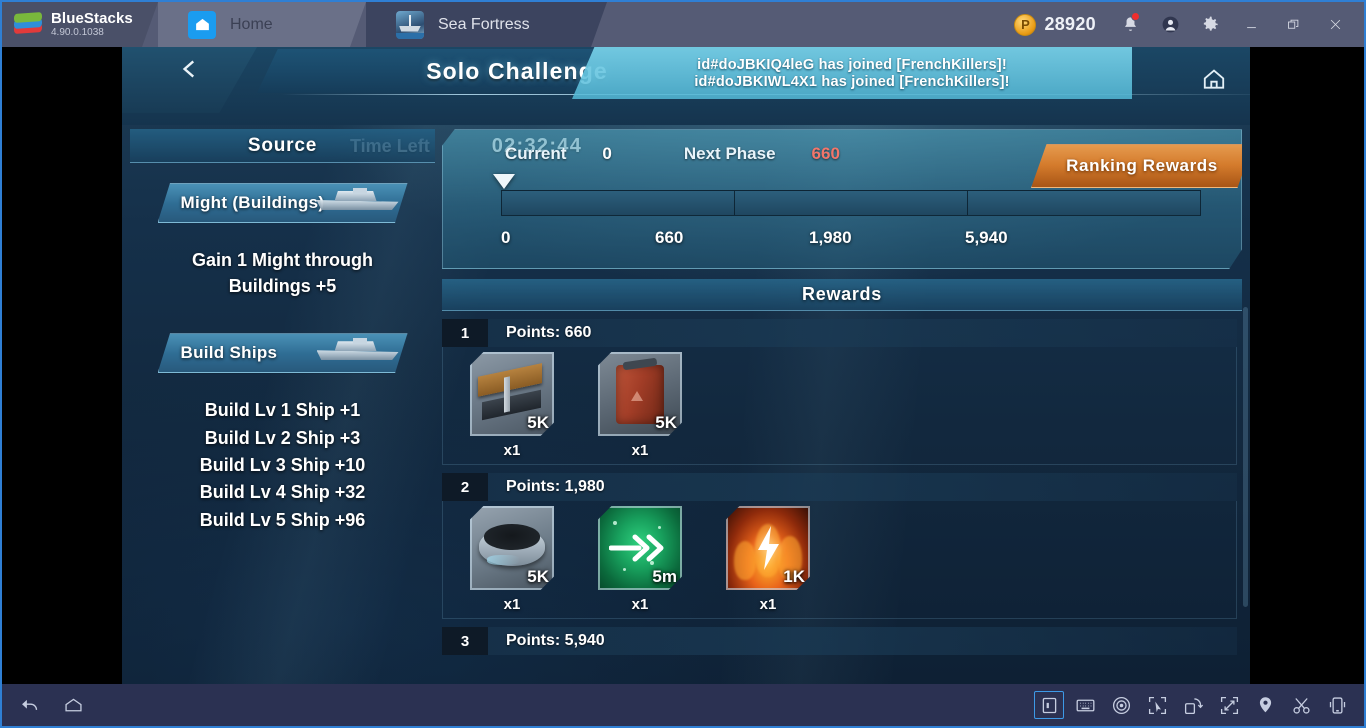  What do you see at coordinates (1049, 705) in the screenshot?
I see `sidebar-toggle-icon` at bounding box center [1049, 705].